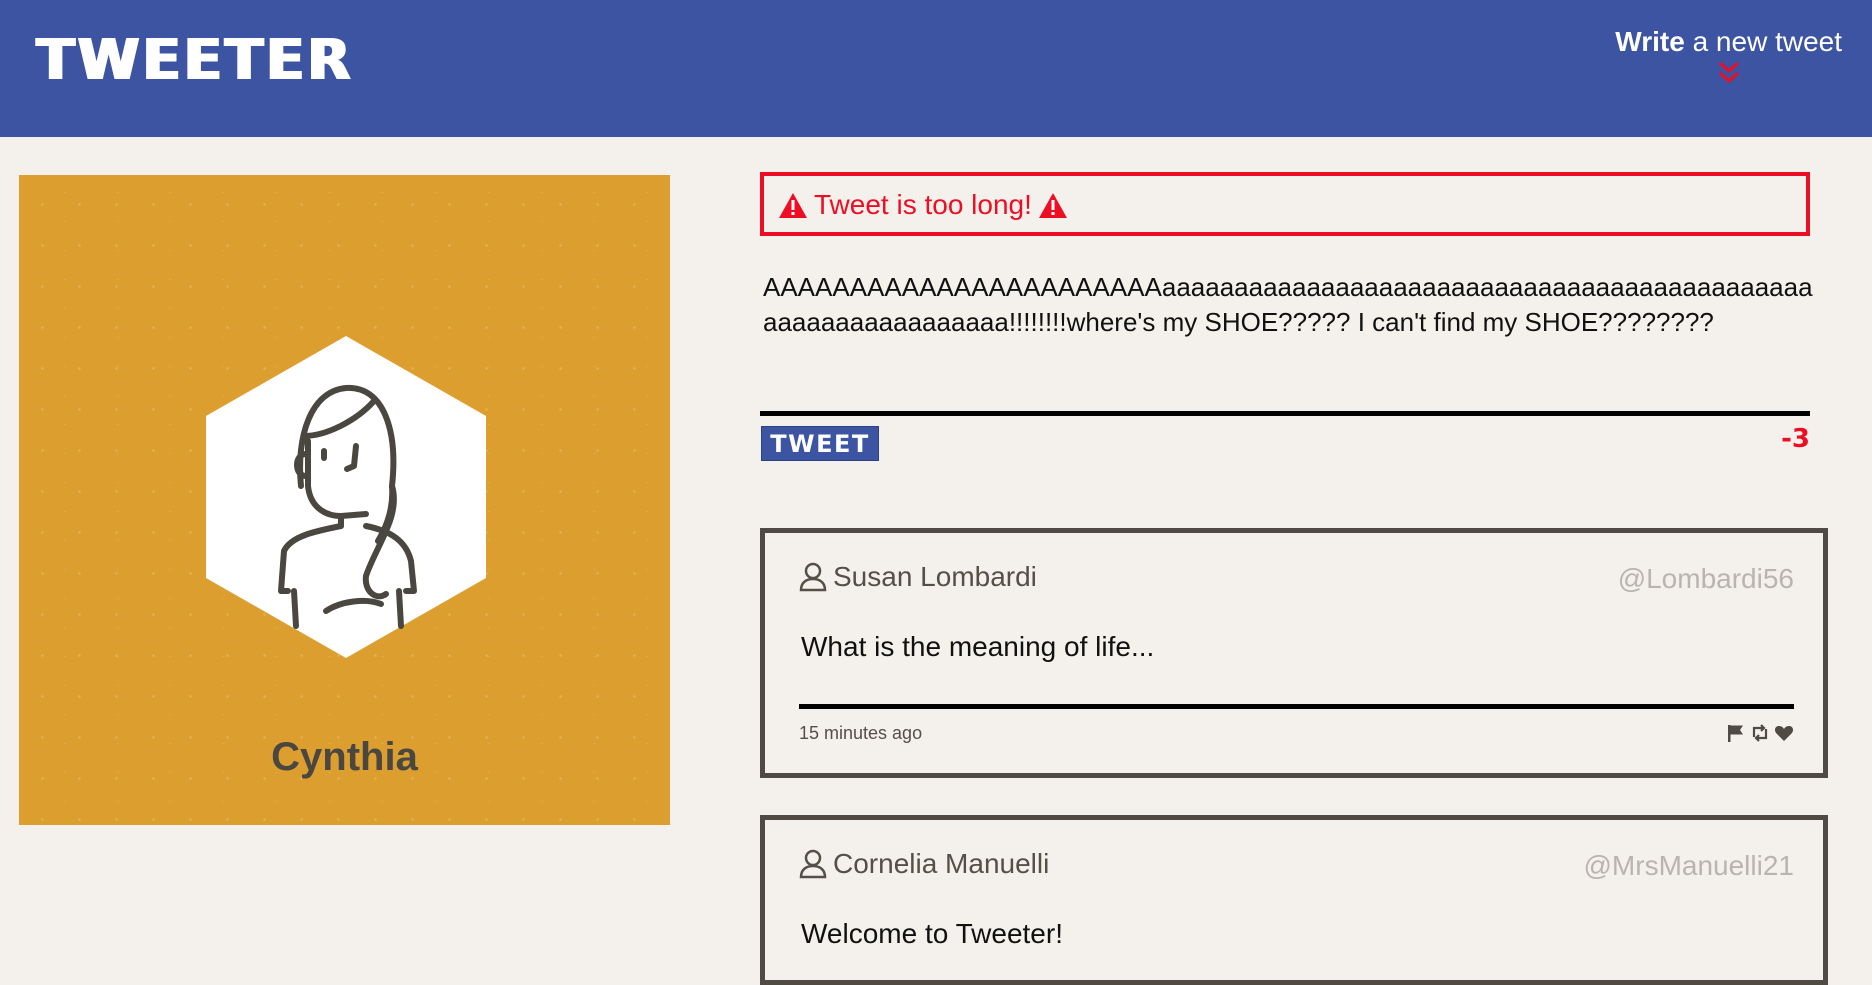  I want to click on tweet-submit-button: TWEET, so click(820, 443).